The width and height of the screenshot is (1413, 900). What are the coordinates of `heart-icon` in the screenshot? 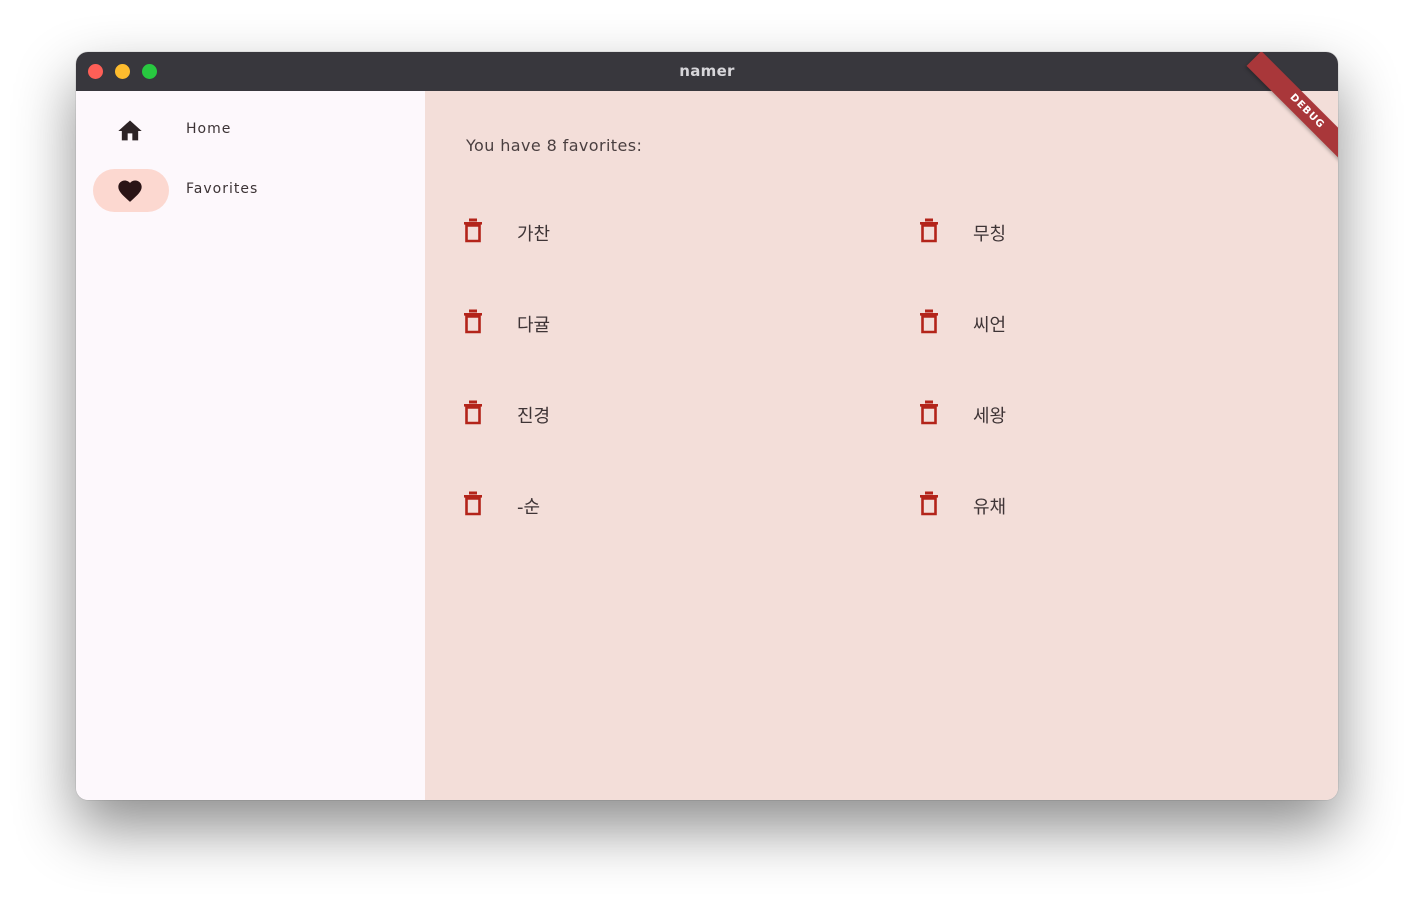 It's located at (130, 191).